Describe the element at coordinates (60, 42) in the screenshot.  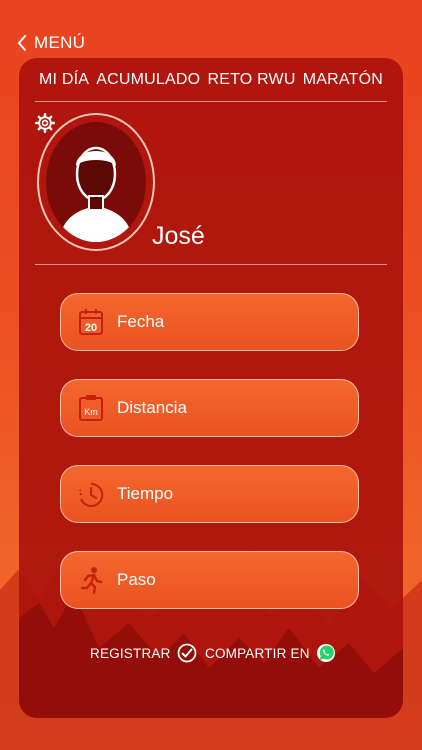
I see `back-label: MENÚ` at that location.